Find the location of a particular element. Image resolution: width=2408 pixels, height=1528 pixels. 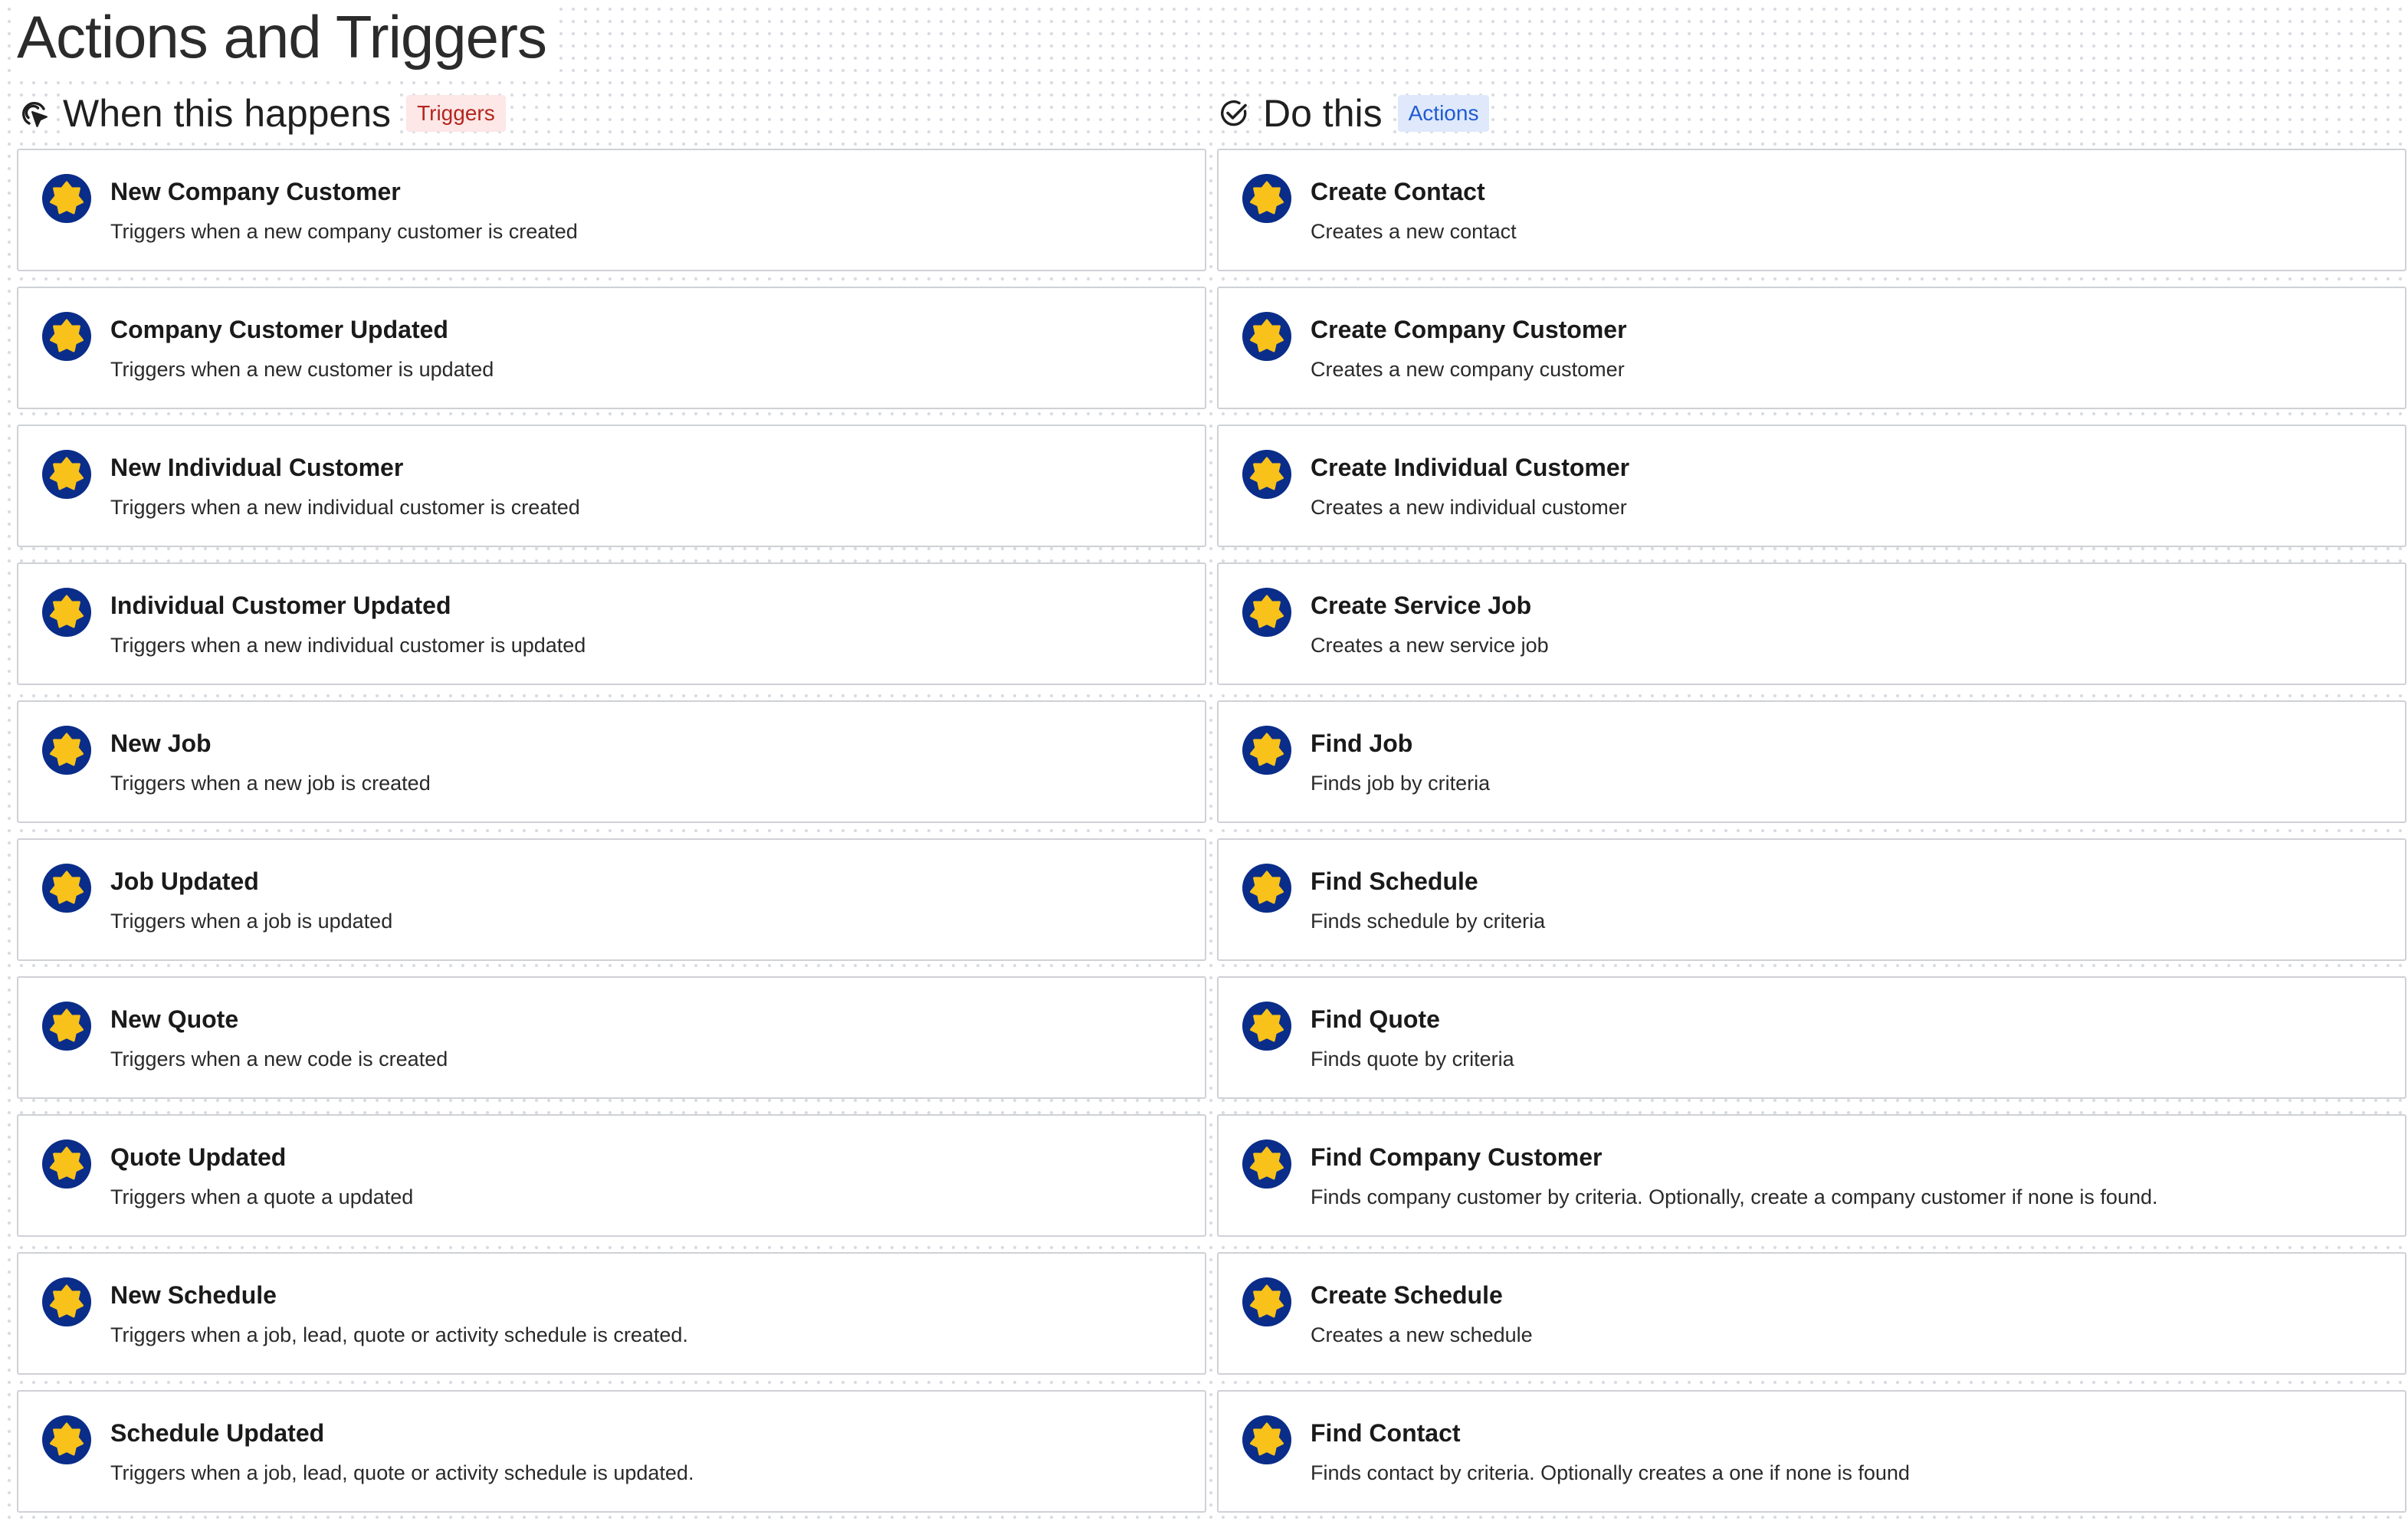

triggers-card-title: Job Updated is located at coordinates (184, 881).